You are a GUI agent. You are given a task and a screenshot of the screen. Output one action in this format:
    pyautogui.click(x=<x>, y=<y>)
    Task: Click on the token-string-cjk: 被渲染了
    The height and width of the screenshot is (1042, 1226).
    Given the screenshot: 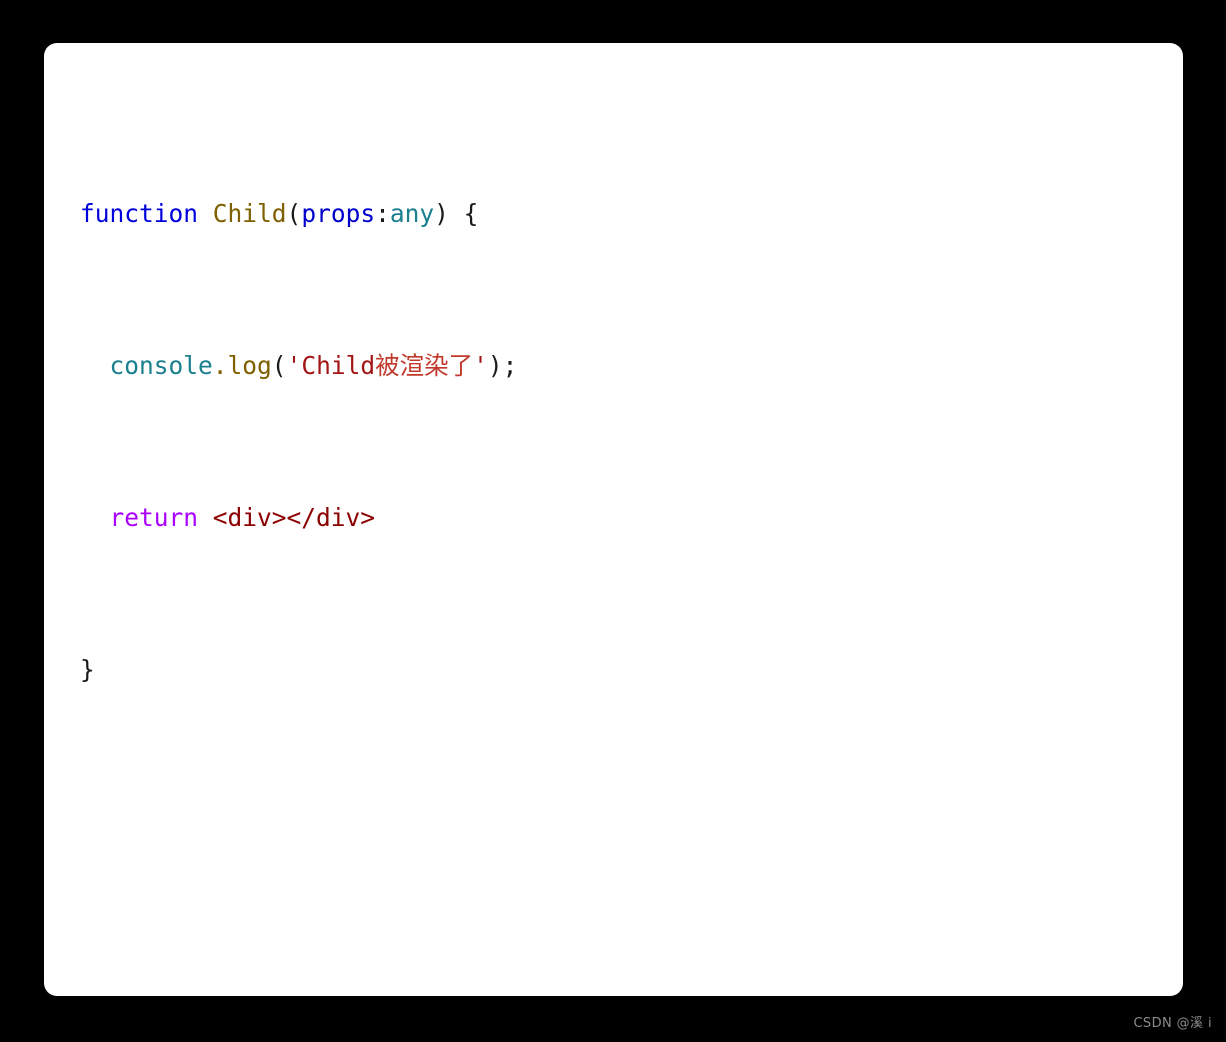 What is the action you would take?
    pyautogui.click(x=424, y=365)
    